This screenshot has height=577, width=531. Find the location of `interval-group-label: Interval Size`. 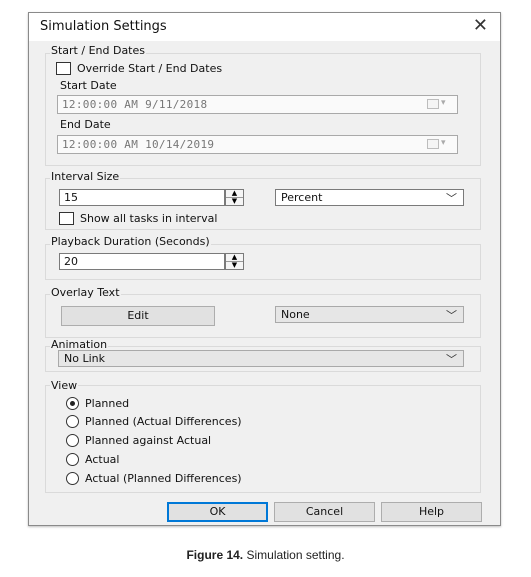

interval-group-label: Interval Size is located at coordinates (85, 176).